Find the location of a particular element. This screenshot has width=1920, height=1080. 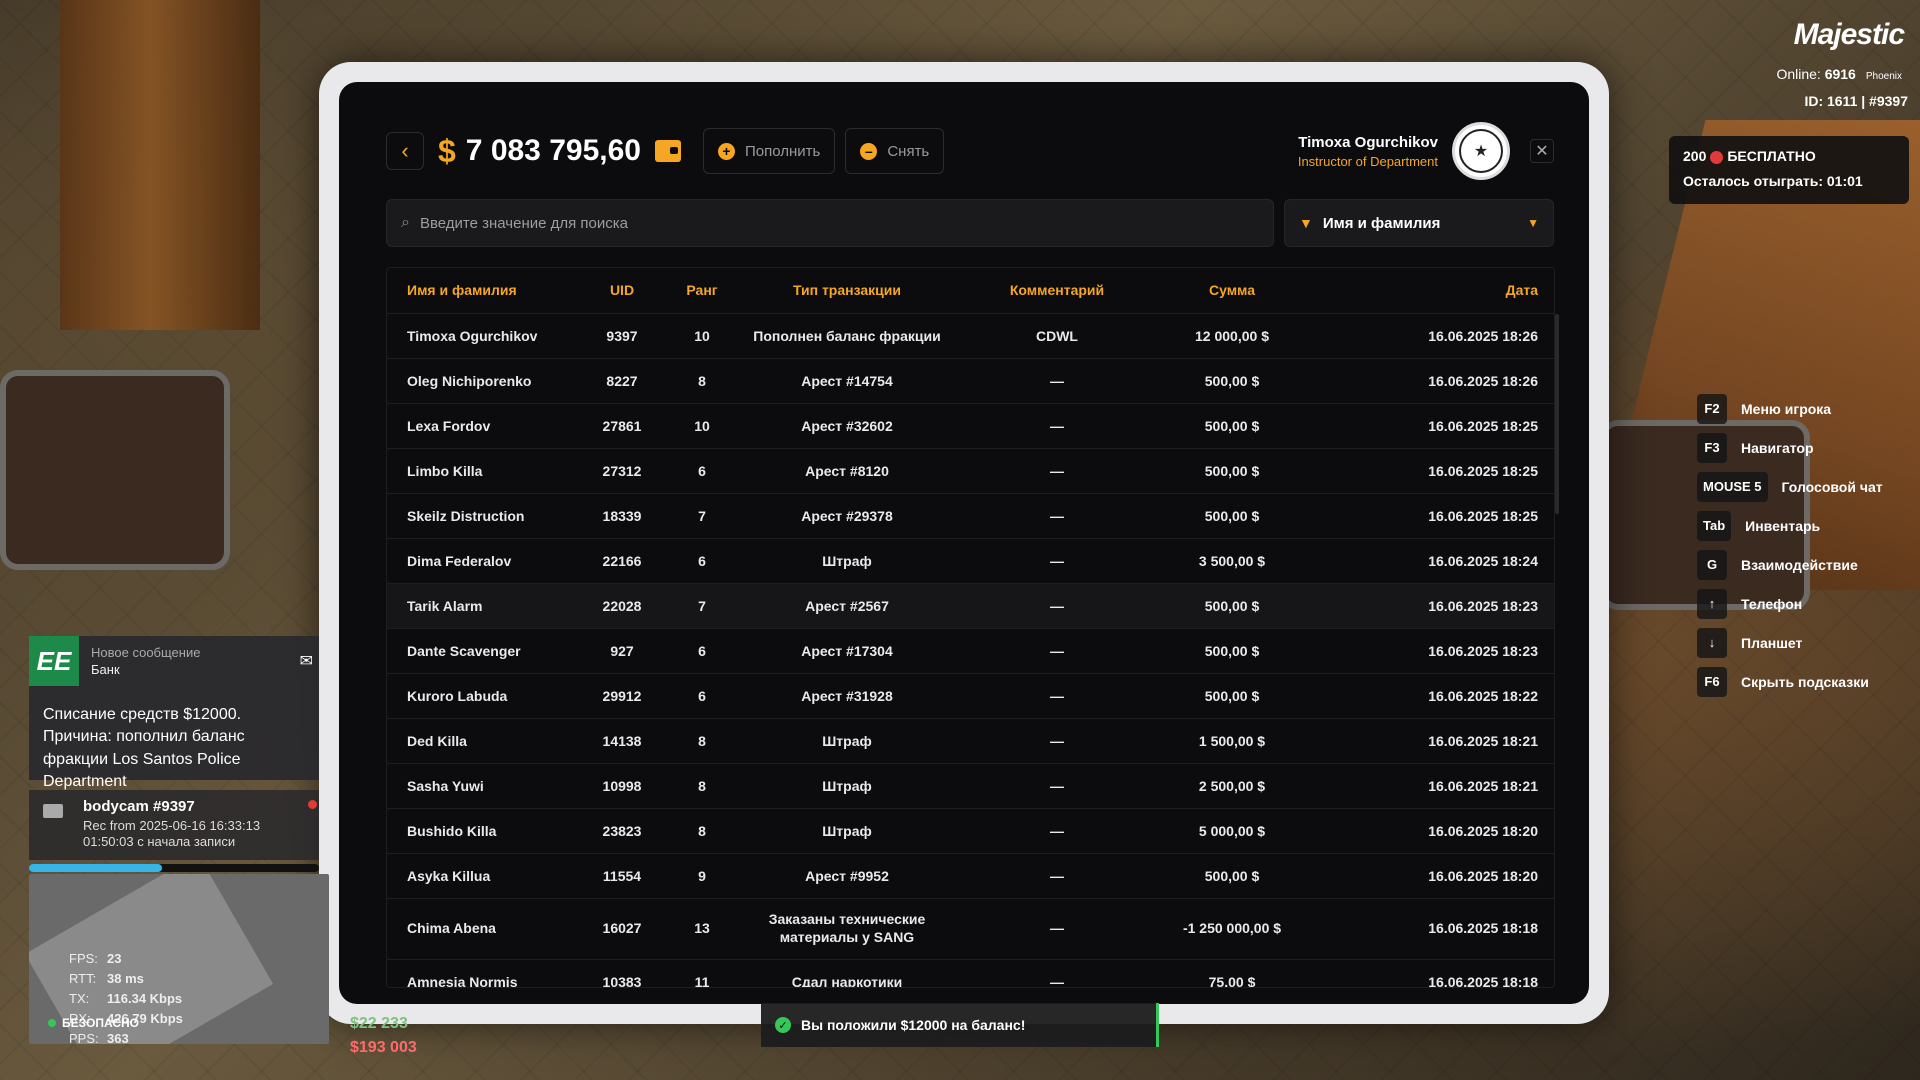

key-hint: G Взаимодействие is located at coordinates (1790, 564).